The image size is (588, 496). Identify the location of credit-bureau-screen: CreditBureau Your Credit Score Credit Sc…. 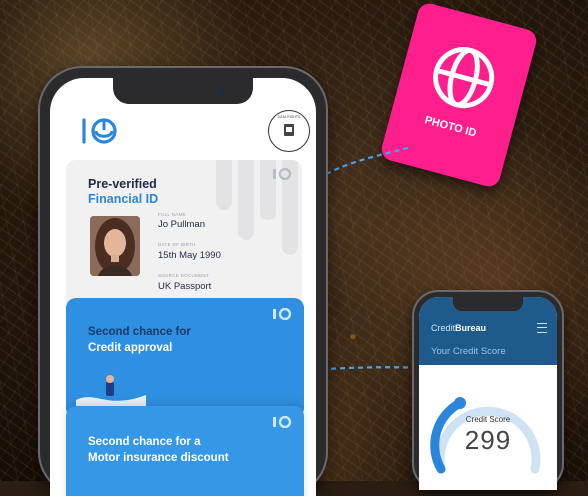
(488, 393).